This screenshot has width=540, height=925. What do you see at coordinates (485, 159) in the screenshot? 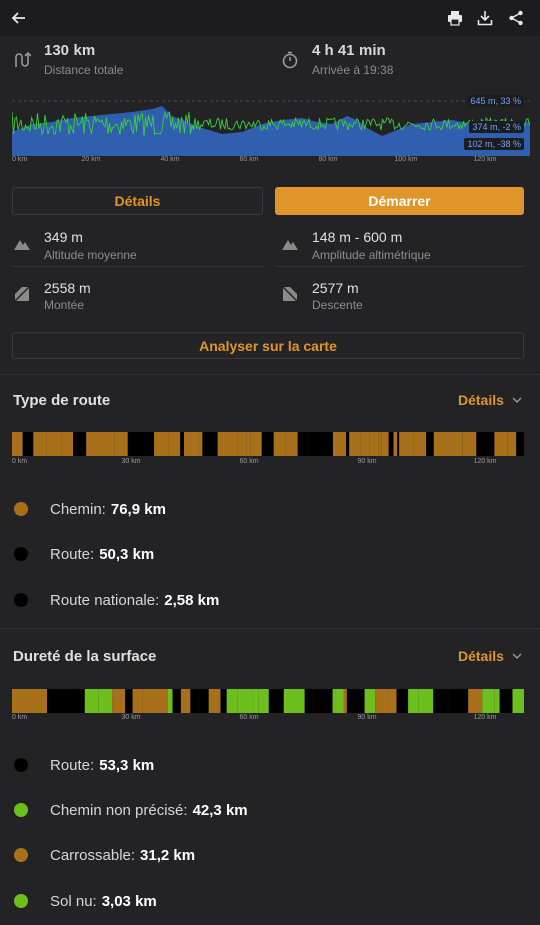
I see `elev-tick: 120 km` at bounding box center [485, 159].